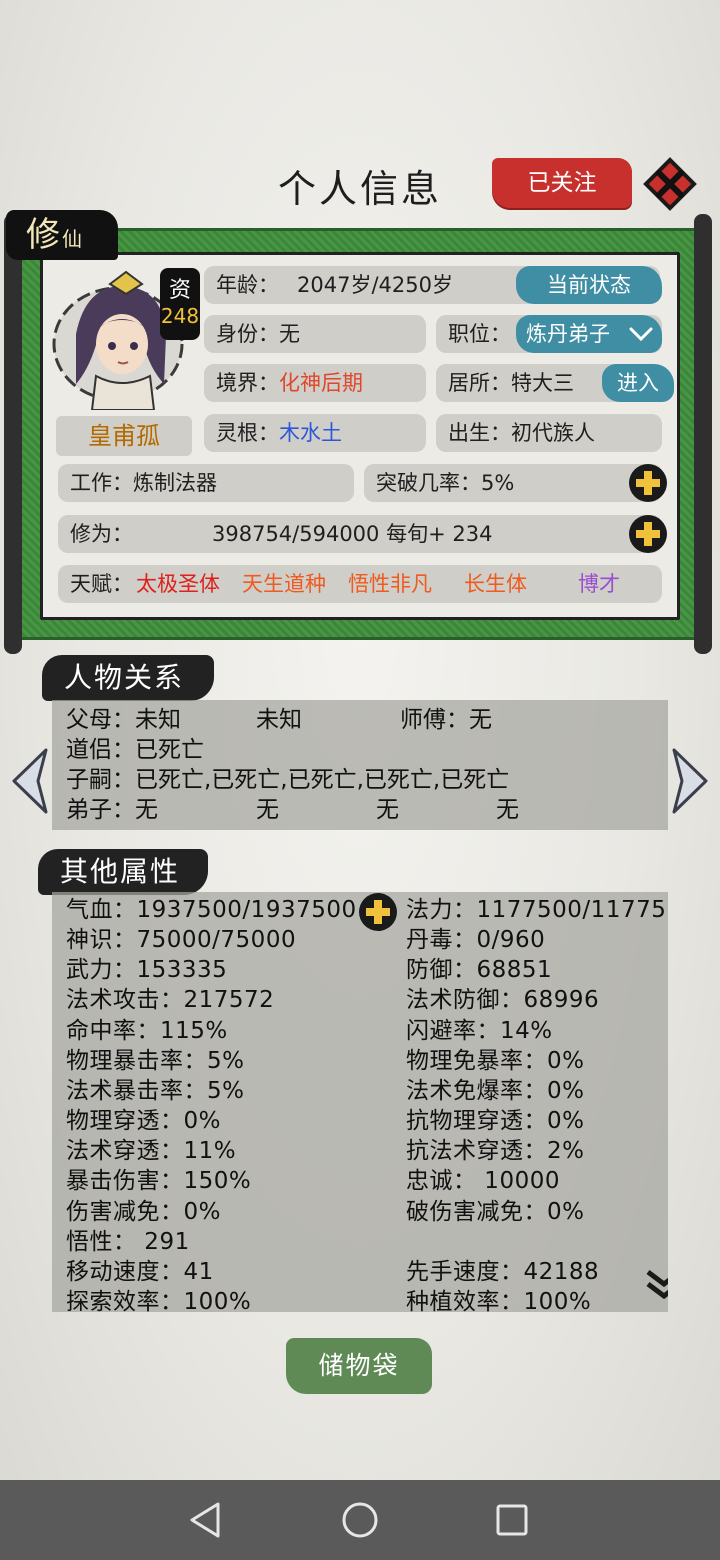 This screenshot has width=720, height=1560. I want to click on breakthrough-plus-button, so click(648, 483).